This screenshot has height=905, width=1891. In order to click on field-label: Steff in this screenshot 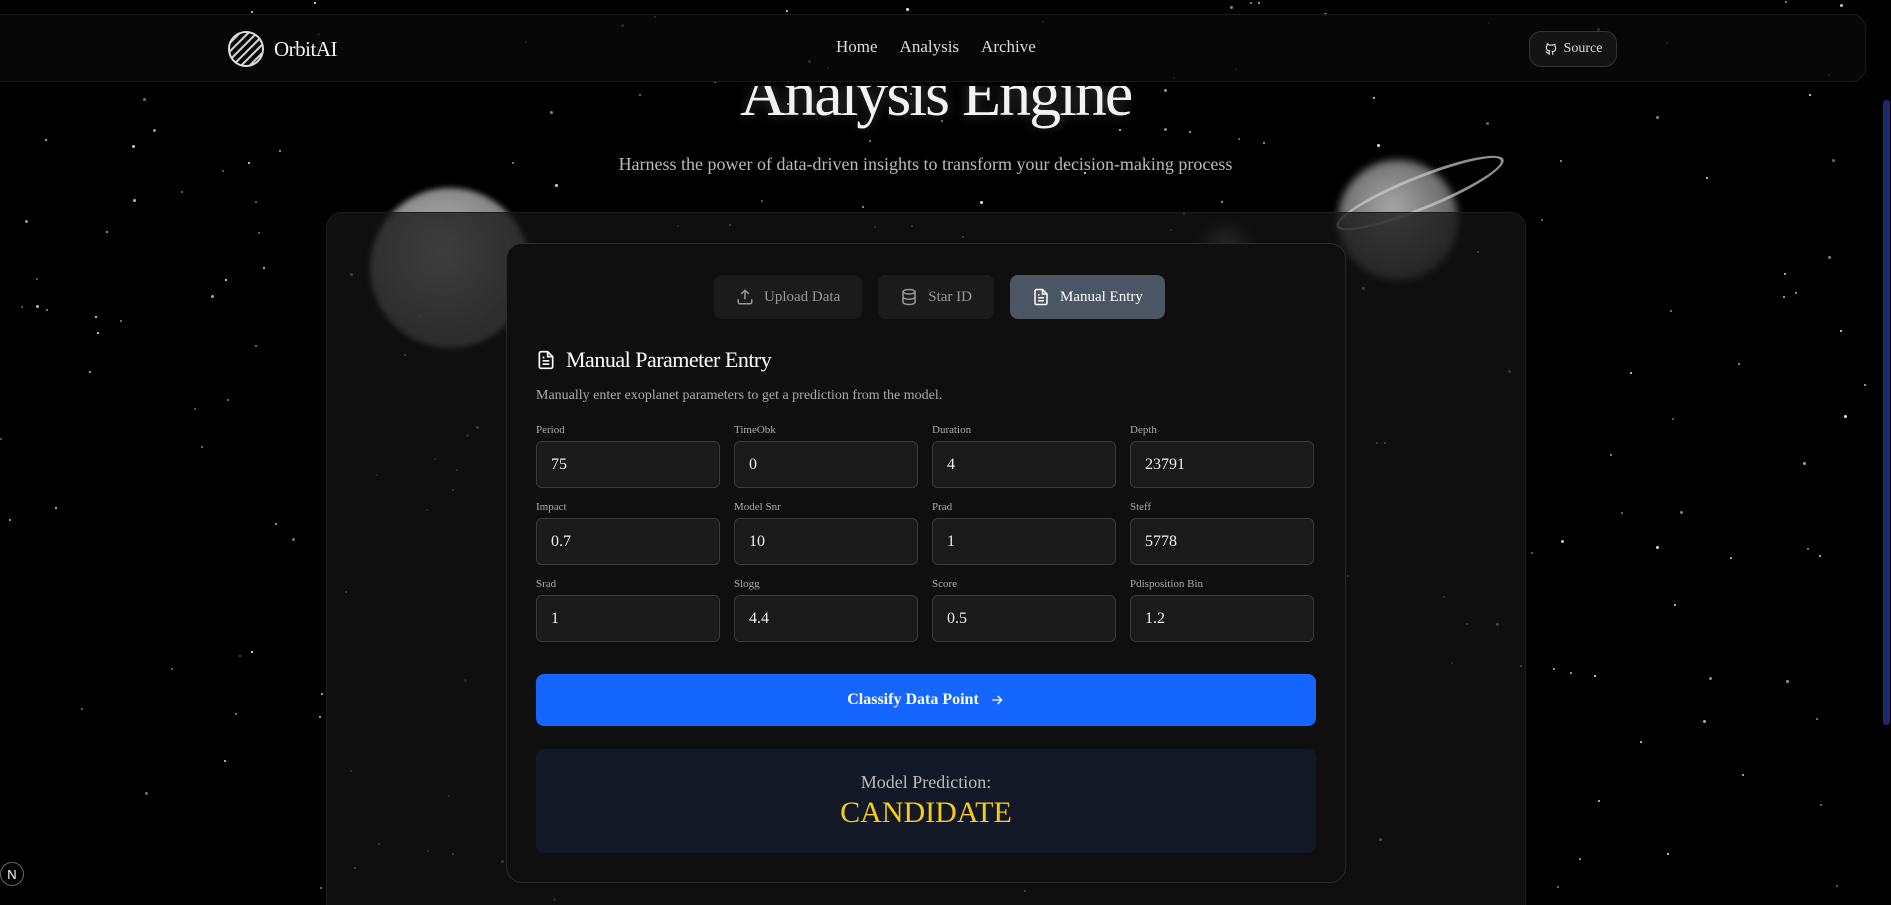, I will do `click(1141, 507)`.